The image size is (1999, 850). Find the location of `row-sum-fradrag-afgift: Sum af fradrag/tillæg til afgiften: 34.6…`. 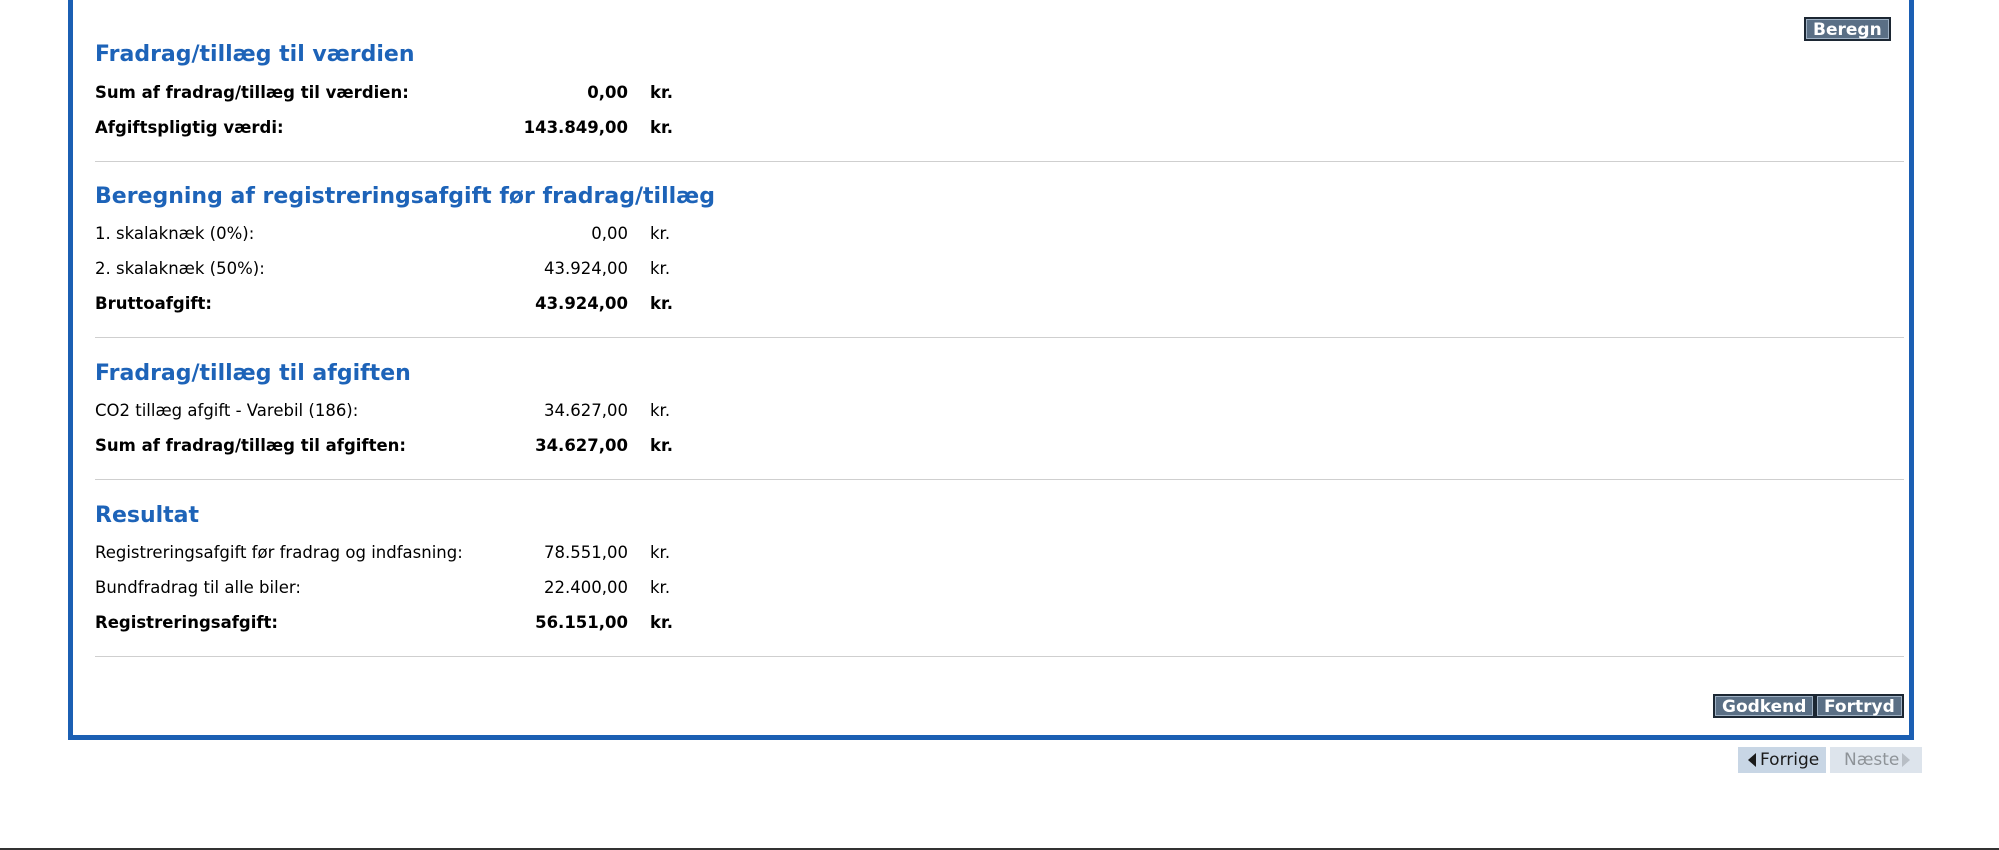

row-sum-fradrag-afgift: Sum af fradrag/tillæg til afgiften: 34.6… is located at coordinates (395, 446).